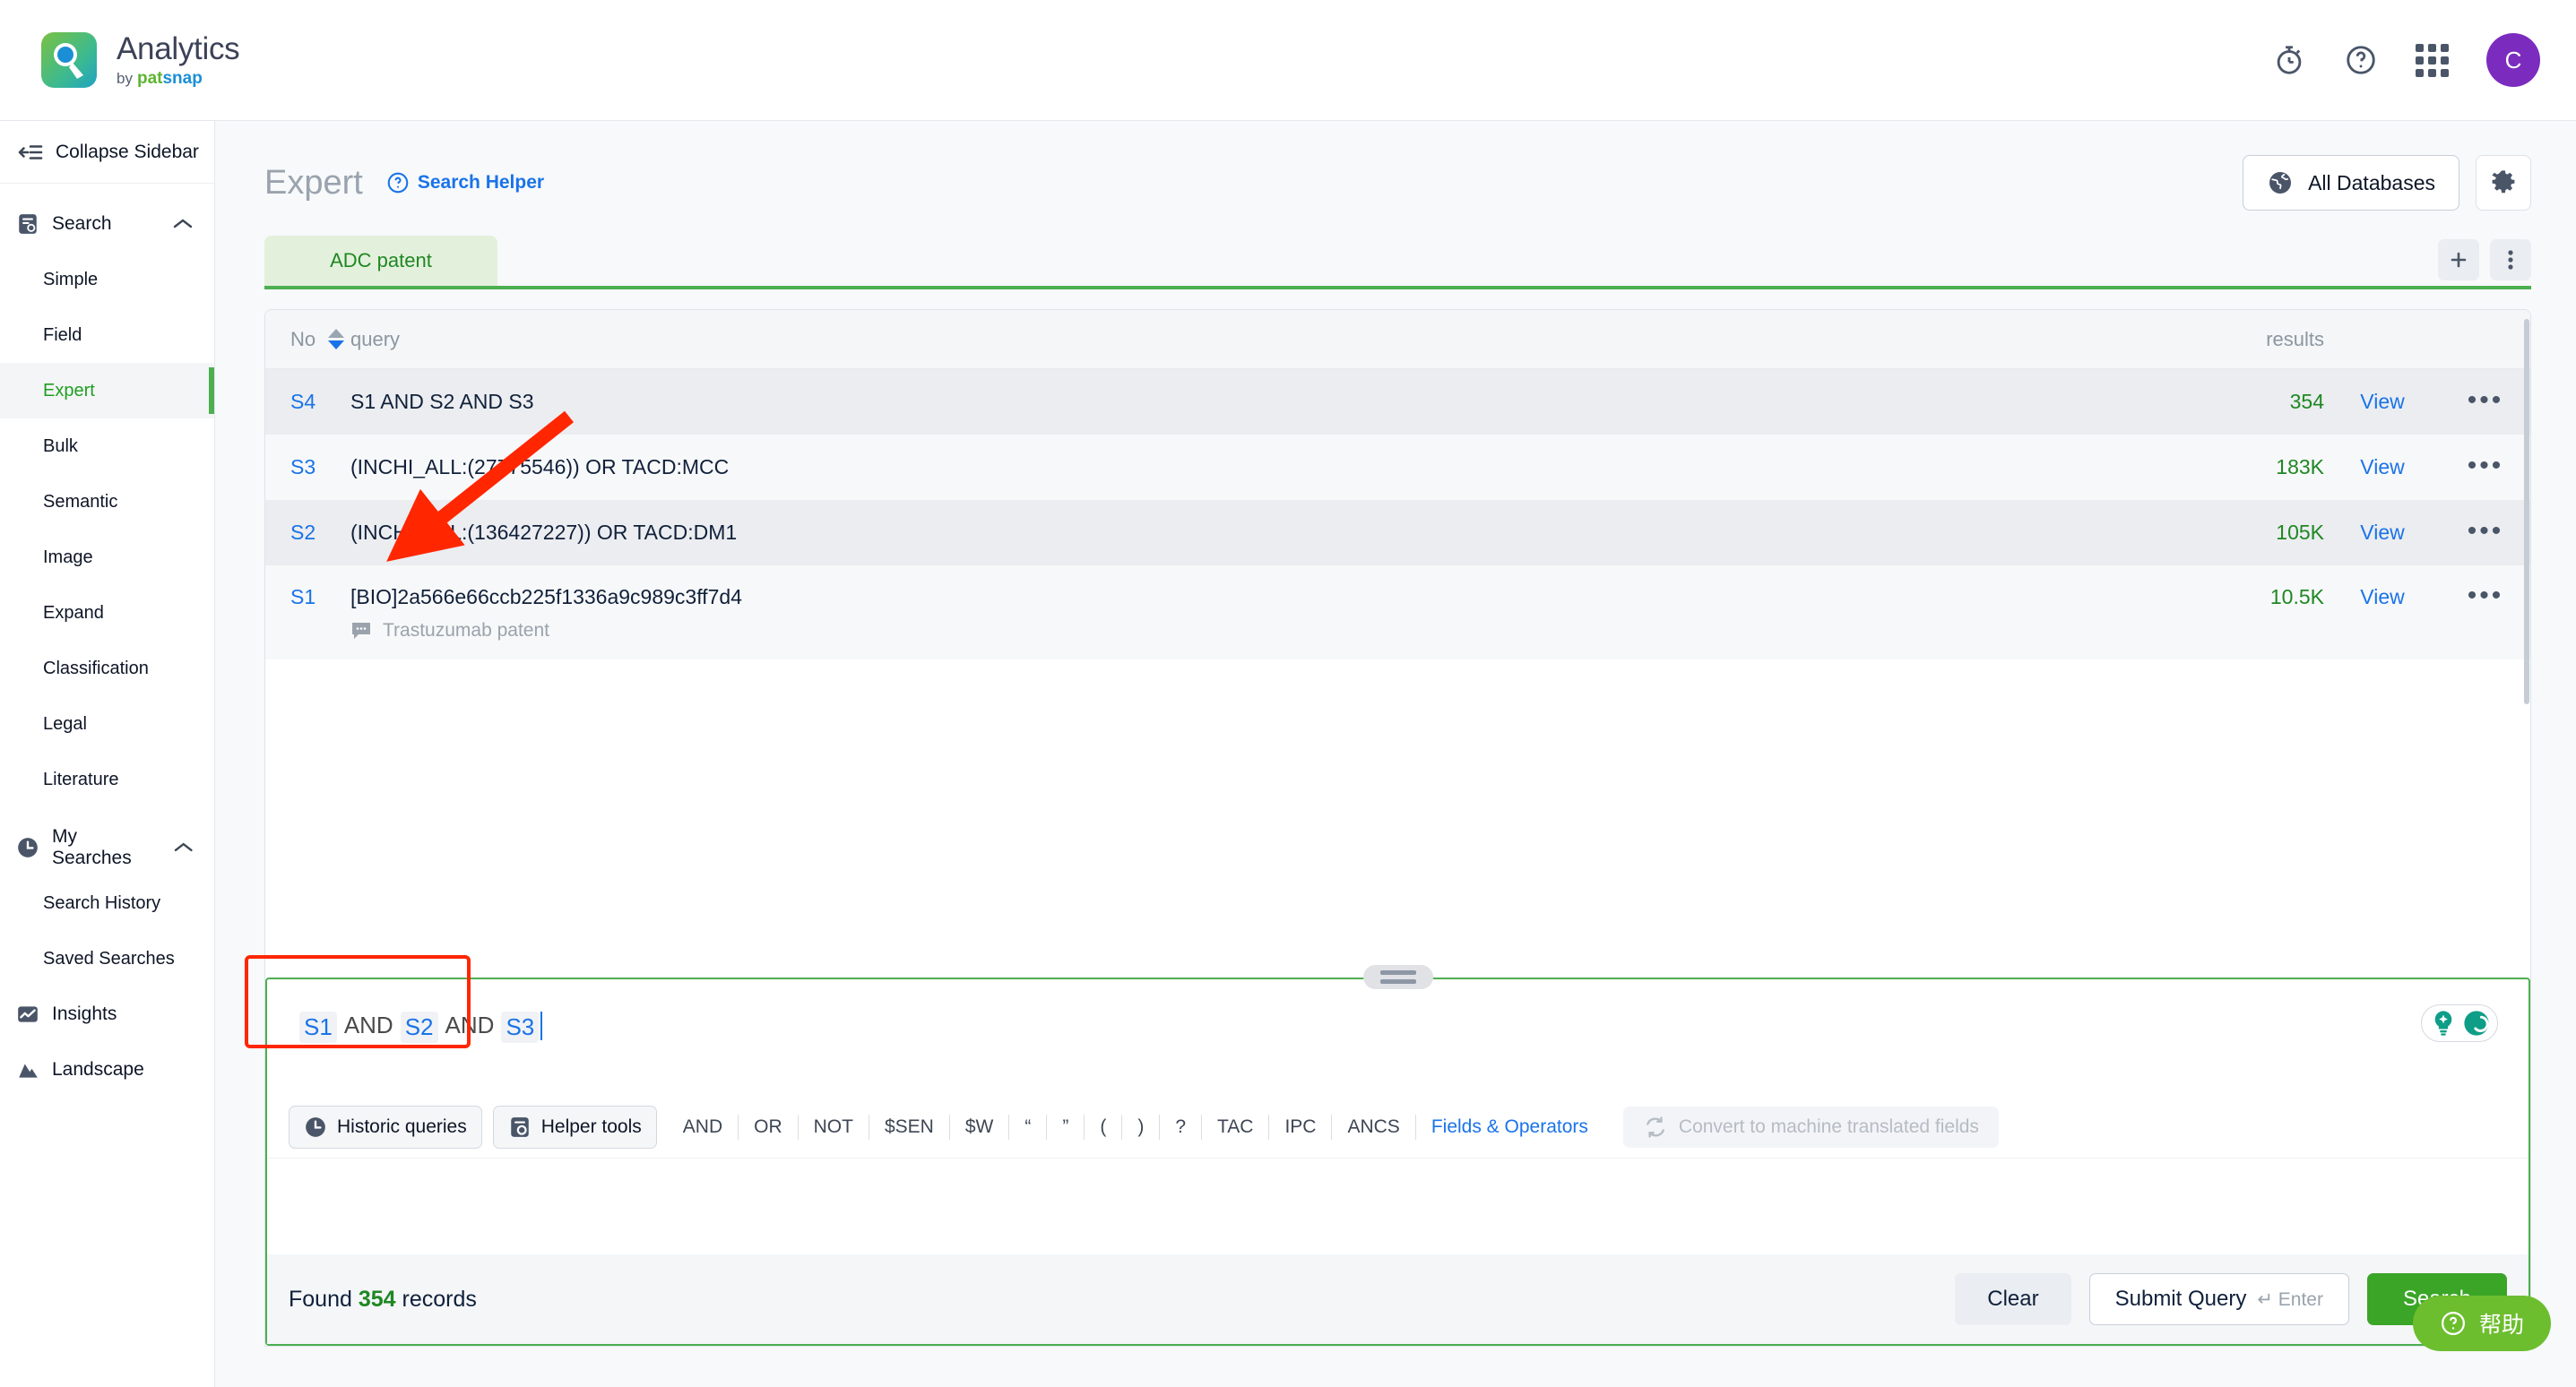 Image resolution: width=2576 pixels, height=1387 pixels. What do you see at coordinates (1301, 1127) in the screenshot?
I see `operator-ipc: IPC` at bounding box center [1301, 1127].